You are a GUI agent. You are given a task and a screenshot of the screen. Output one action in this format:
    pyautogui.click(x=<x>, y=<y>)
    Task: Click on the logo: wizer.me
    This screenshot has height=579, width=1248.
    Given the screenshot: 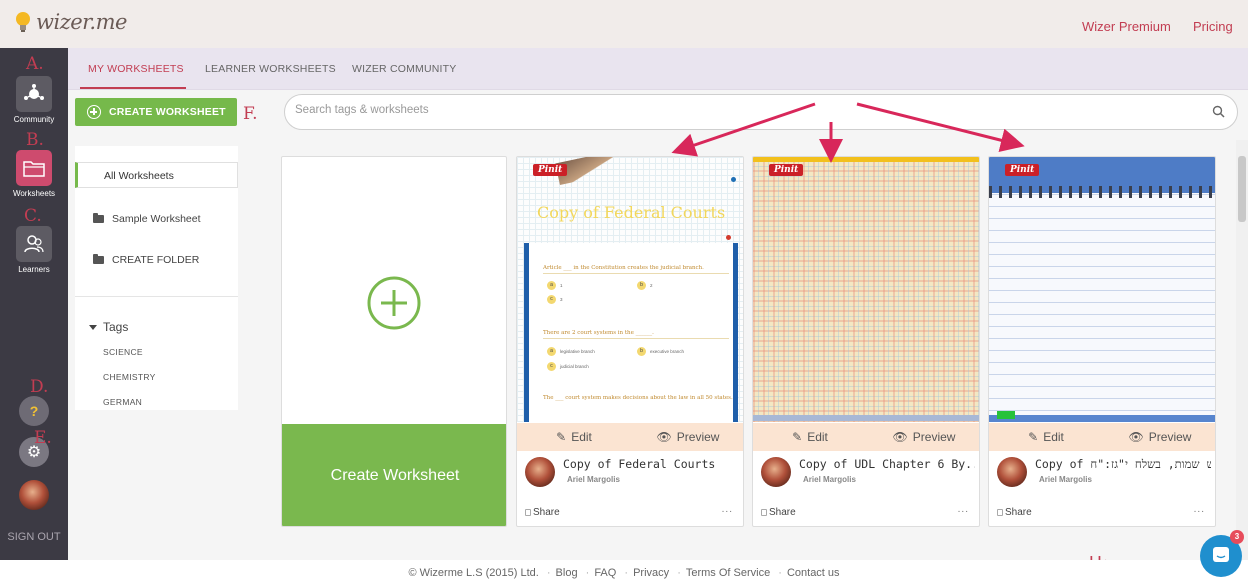 What is the action you would take?
    pyautogui.click(x=70, y=22)
    